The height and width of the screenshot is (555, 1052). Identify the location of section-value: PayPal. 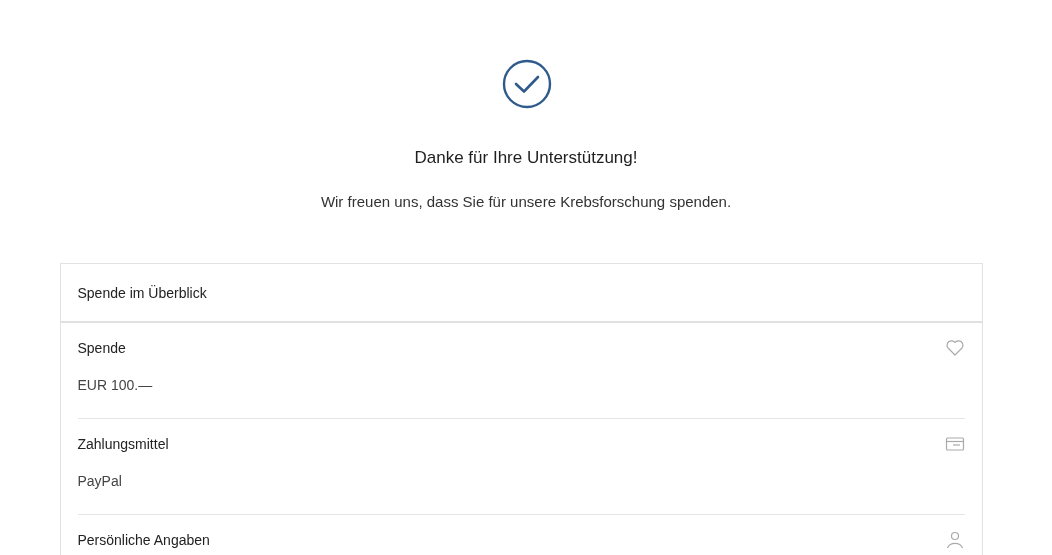
(100, 481).